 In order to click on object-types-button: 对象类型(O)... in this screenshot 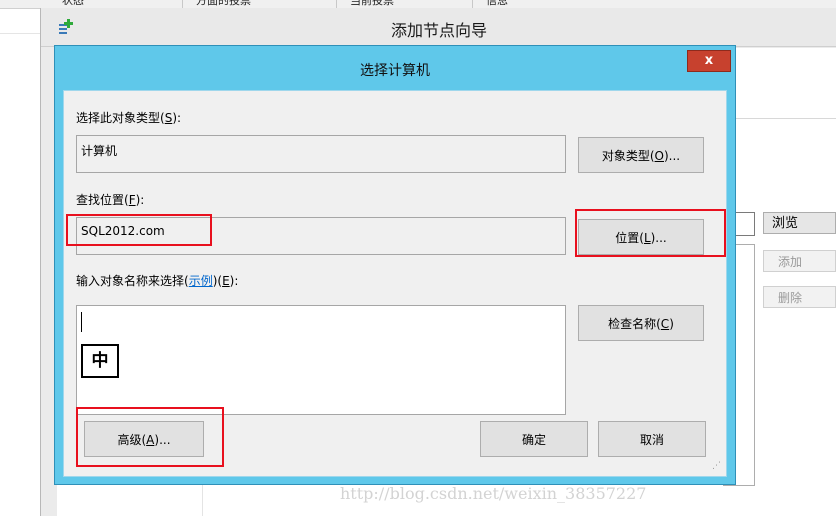, I will do `click(641, 155)`.